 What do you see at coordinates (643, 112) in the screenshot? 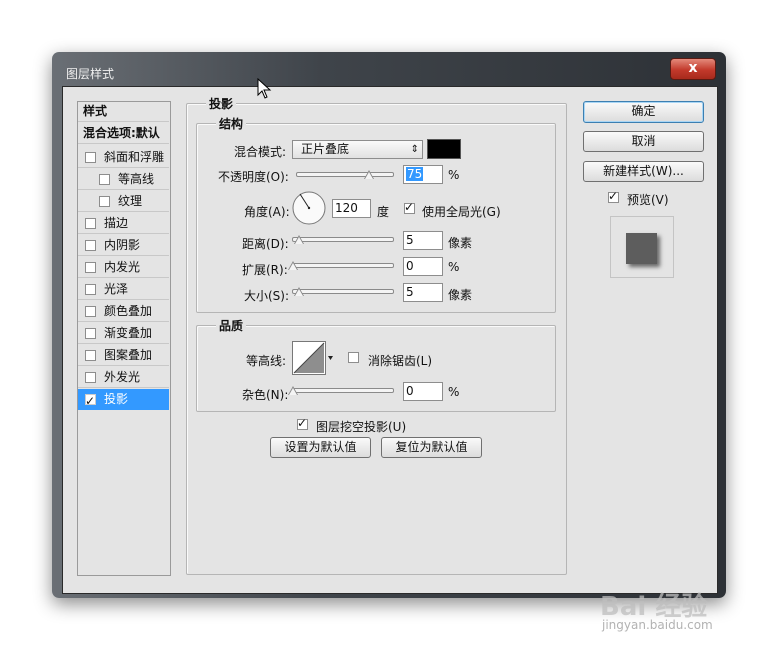
I see `ok-button: 确定` at bounding box center [643, 112].